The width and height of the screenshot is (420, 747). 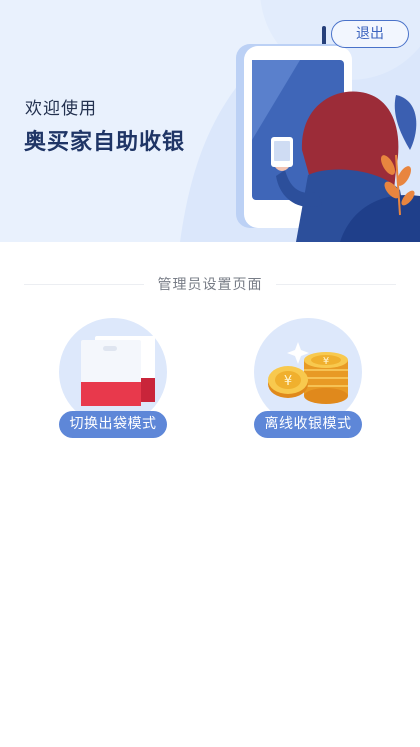 I want to click on app-title: 奥买家自助收银, so click(x=105, y=142).